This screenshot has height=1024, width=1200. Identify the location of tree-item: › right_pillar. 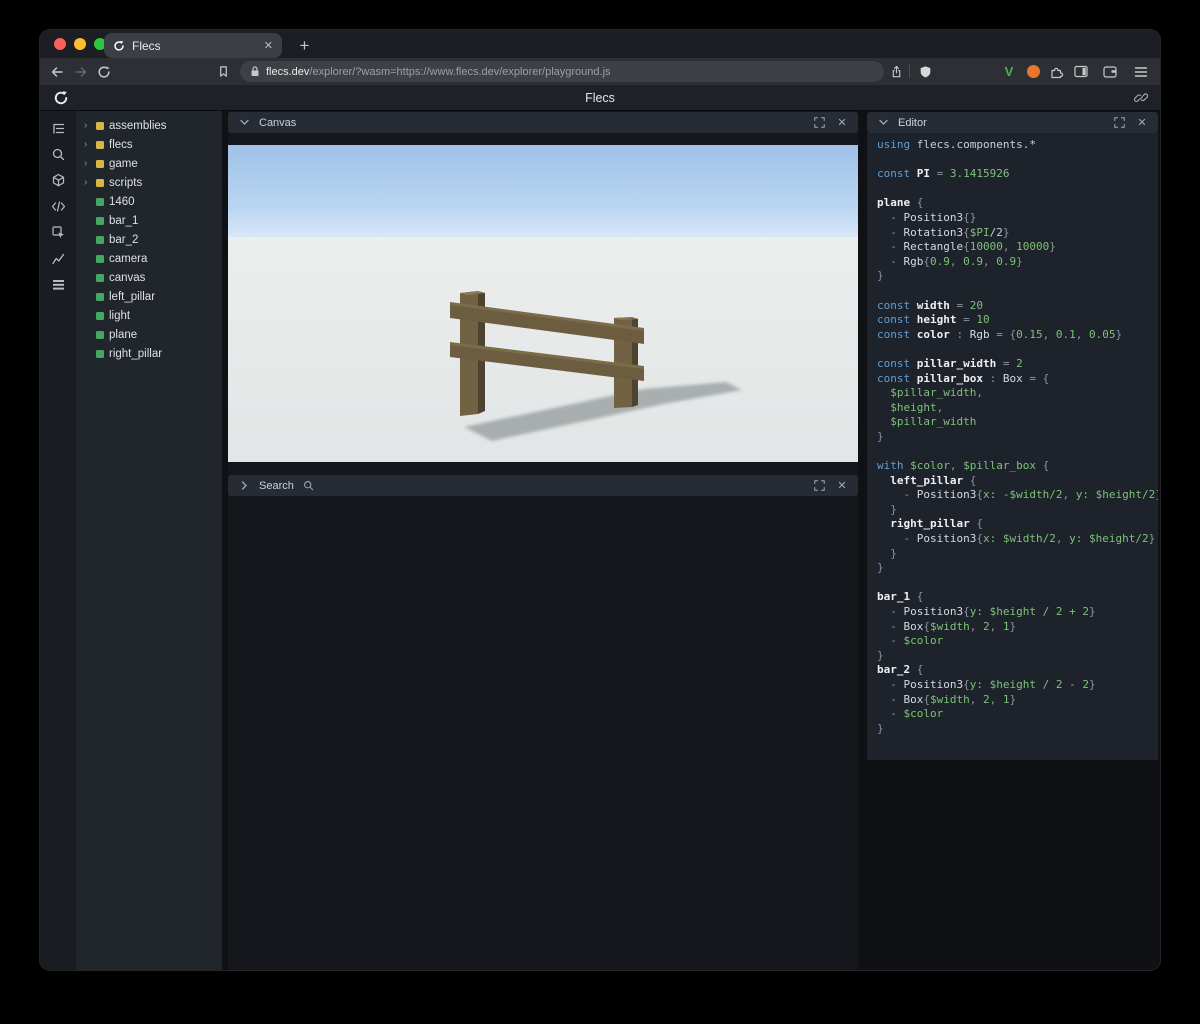
(149, 353).